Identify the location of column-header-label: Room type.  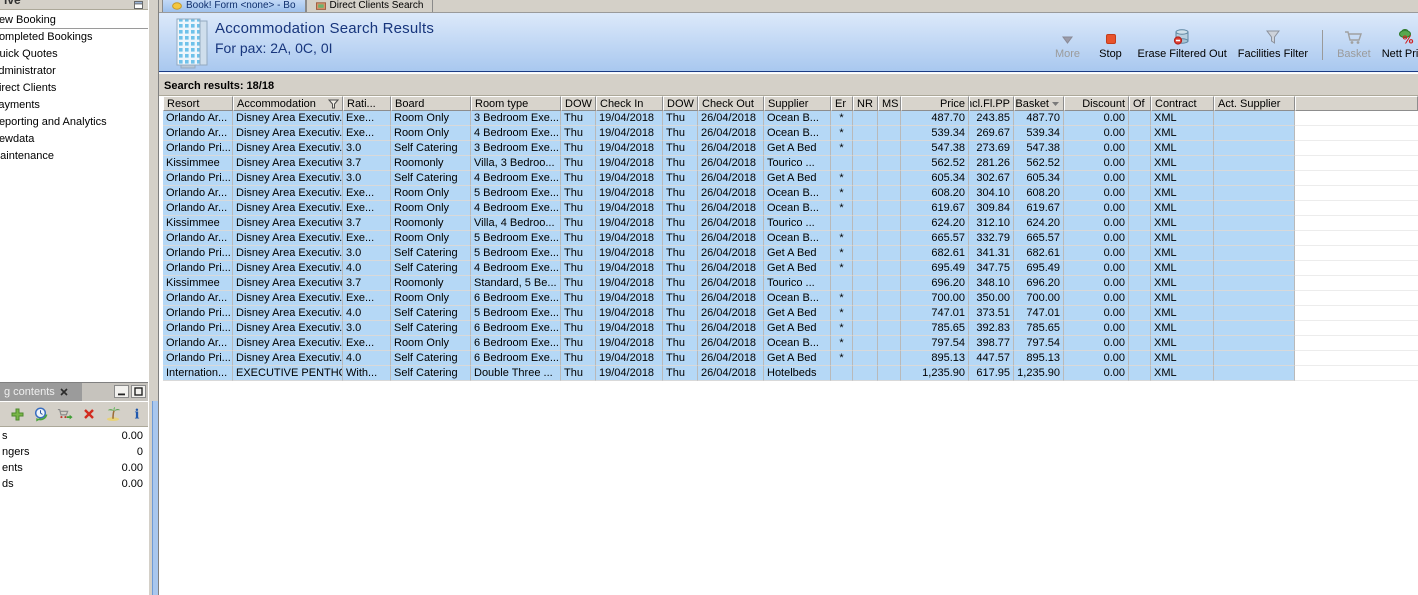
(502, 103).